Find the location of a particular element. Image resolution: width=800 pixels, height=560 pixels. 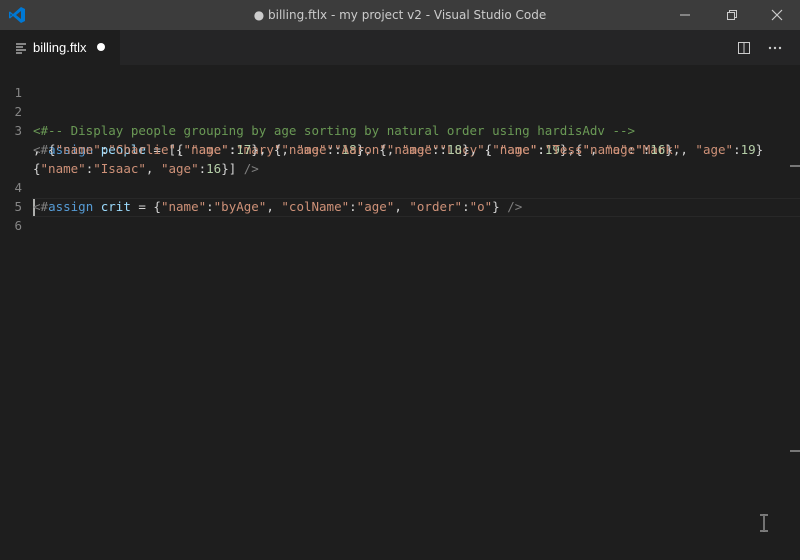

more-actions-icon is located at coordinates (775, 47).